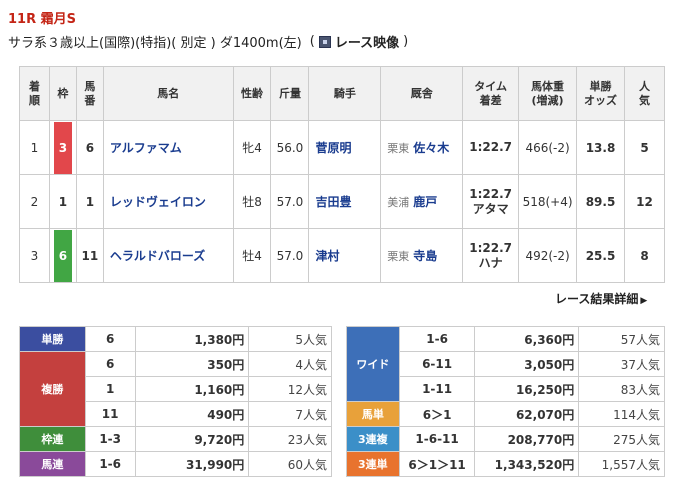 The image size is (684, 487). I want to click on jockey-link: 菅原明, so click(333, 148).